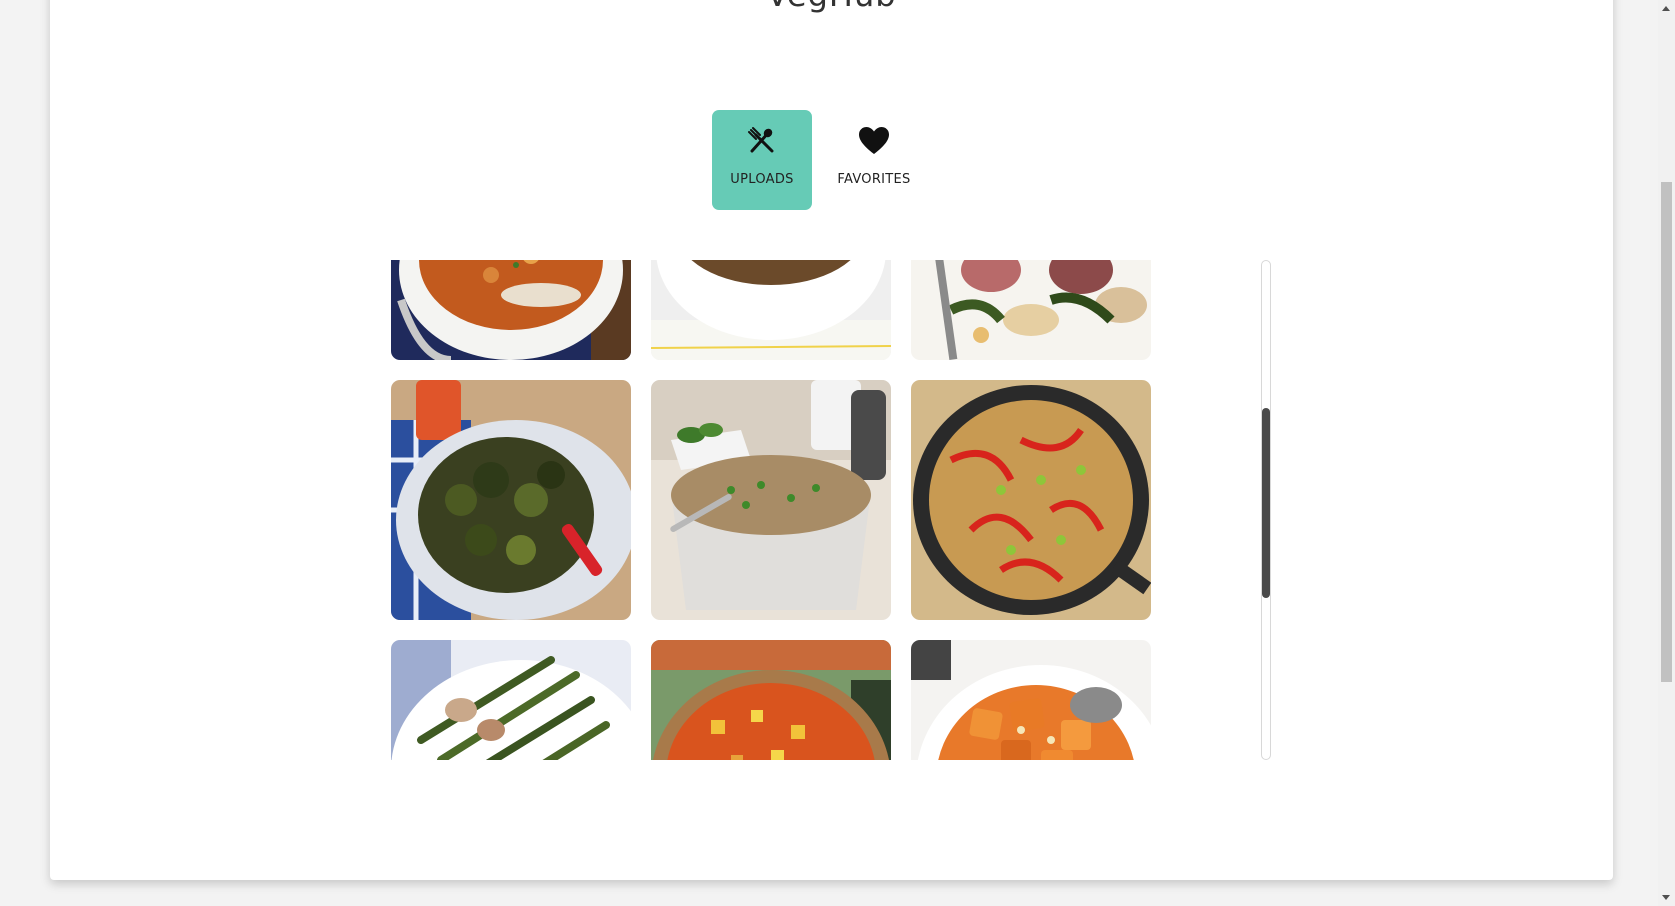 The width and height of the screenshot is (1675, 906). What do you see at coordinates (1666, 897) in the screenshot?
I see `scroll-down-icon` at bounding box center [1666, 897].